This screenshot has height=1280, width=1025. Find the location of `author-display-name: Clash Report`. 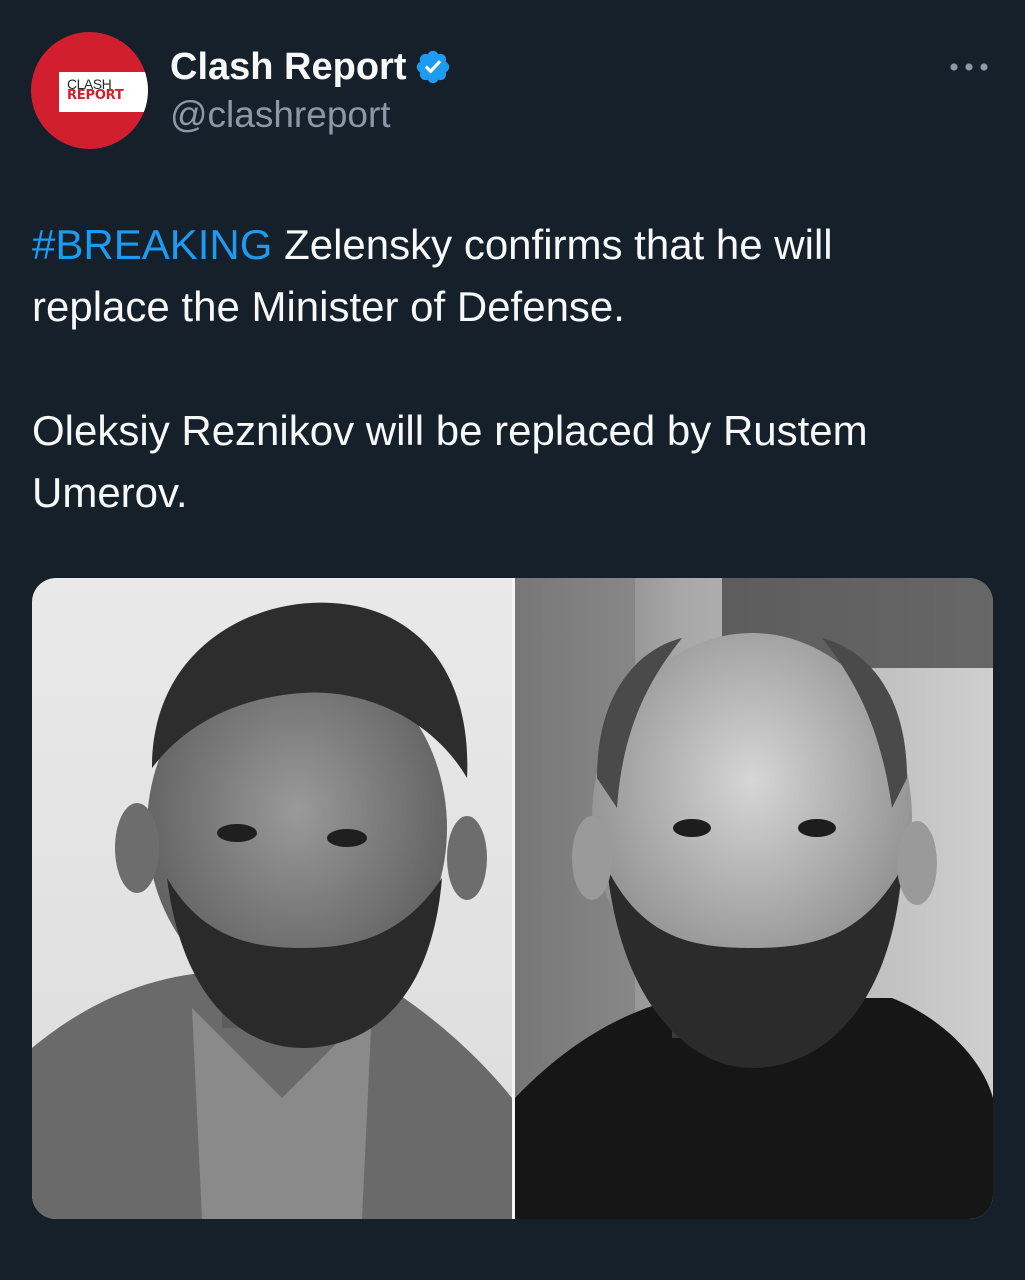

author-display-name: Clash Report is located at coordinates (311, 67).